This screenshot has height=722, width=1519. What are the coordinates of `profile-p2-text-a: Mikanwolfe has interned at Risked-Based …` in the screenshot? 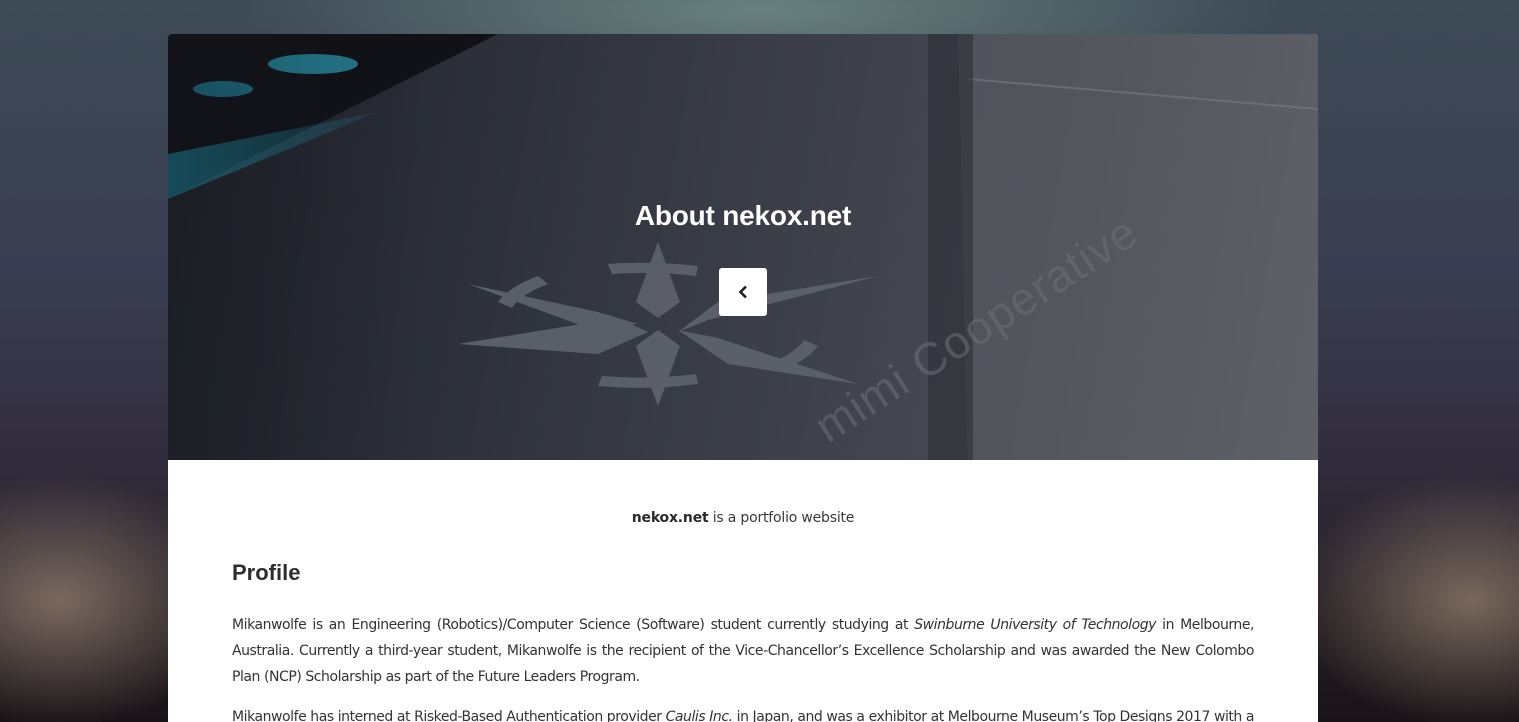 It's located at (449, 715).